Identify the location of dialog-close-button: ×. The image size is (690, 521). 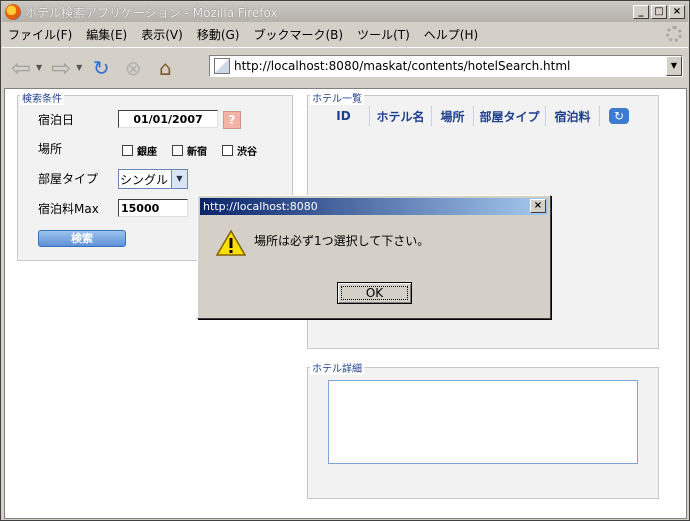
(538, 206).